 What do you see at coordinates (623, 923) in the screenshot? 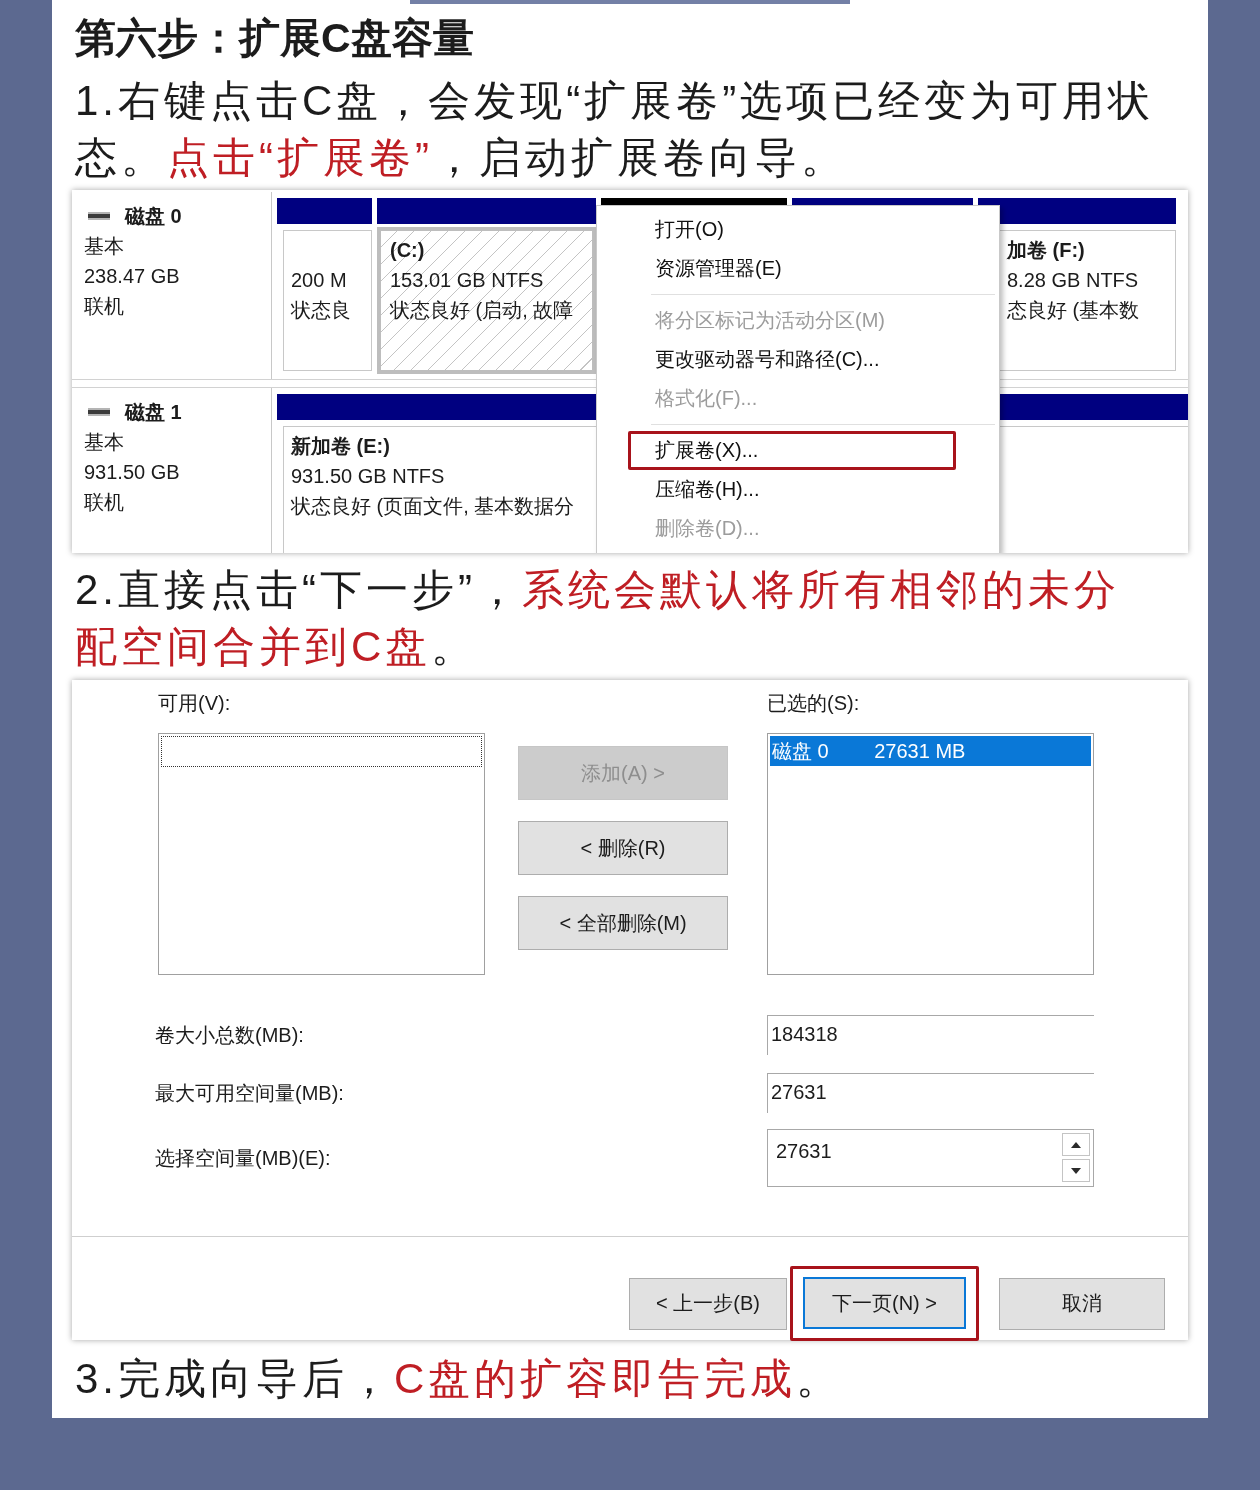
I see `move-button: < 全部删除(M)` at bounding box center [623, 923].